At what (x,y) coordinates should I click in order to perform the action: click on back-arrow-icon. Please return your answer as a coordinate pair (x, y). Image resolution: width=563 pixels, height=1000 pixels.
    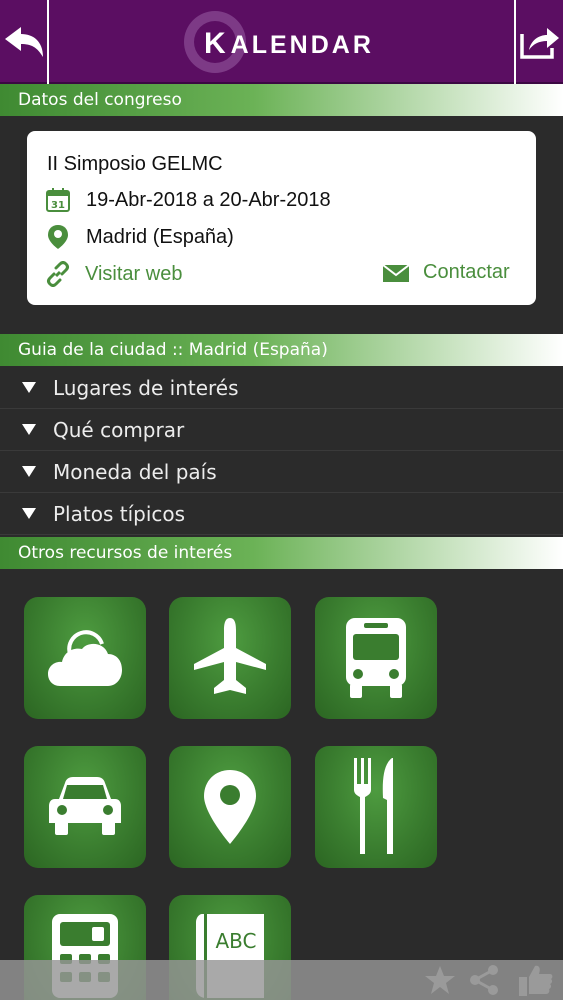
    Looking at the image, I should click on (23, 42).